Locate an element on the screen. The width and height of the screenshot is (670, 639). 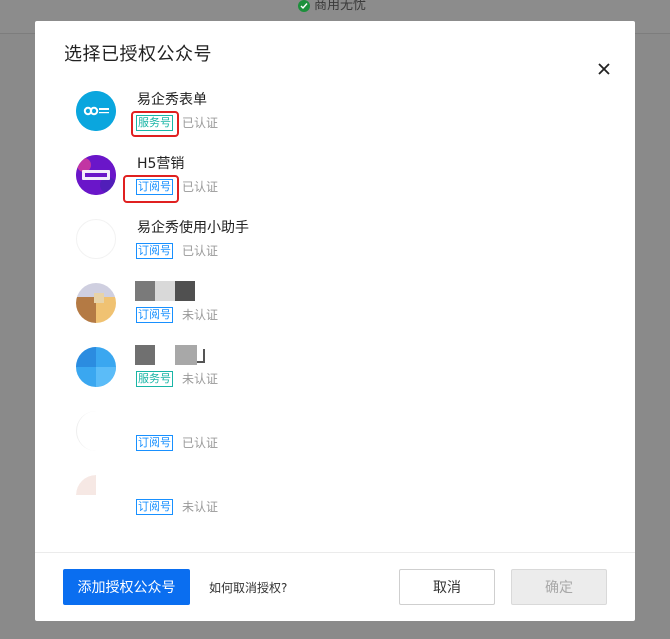
check-circle-icon is located at coordinates (304, 6).